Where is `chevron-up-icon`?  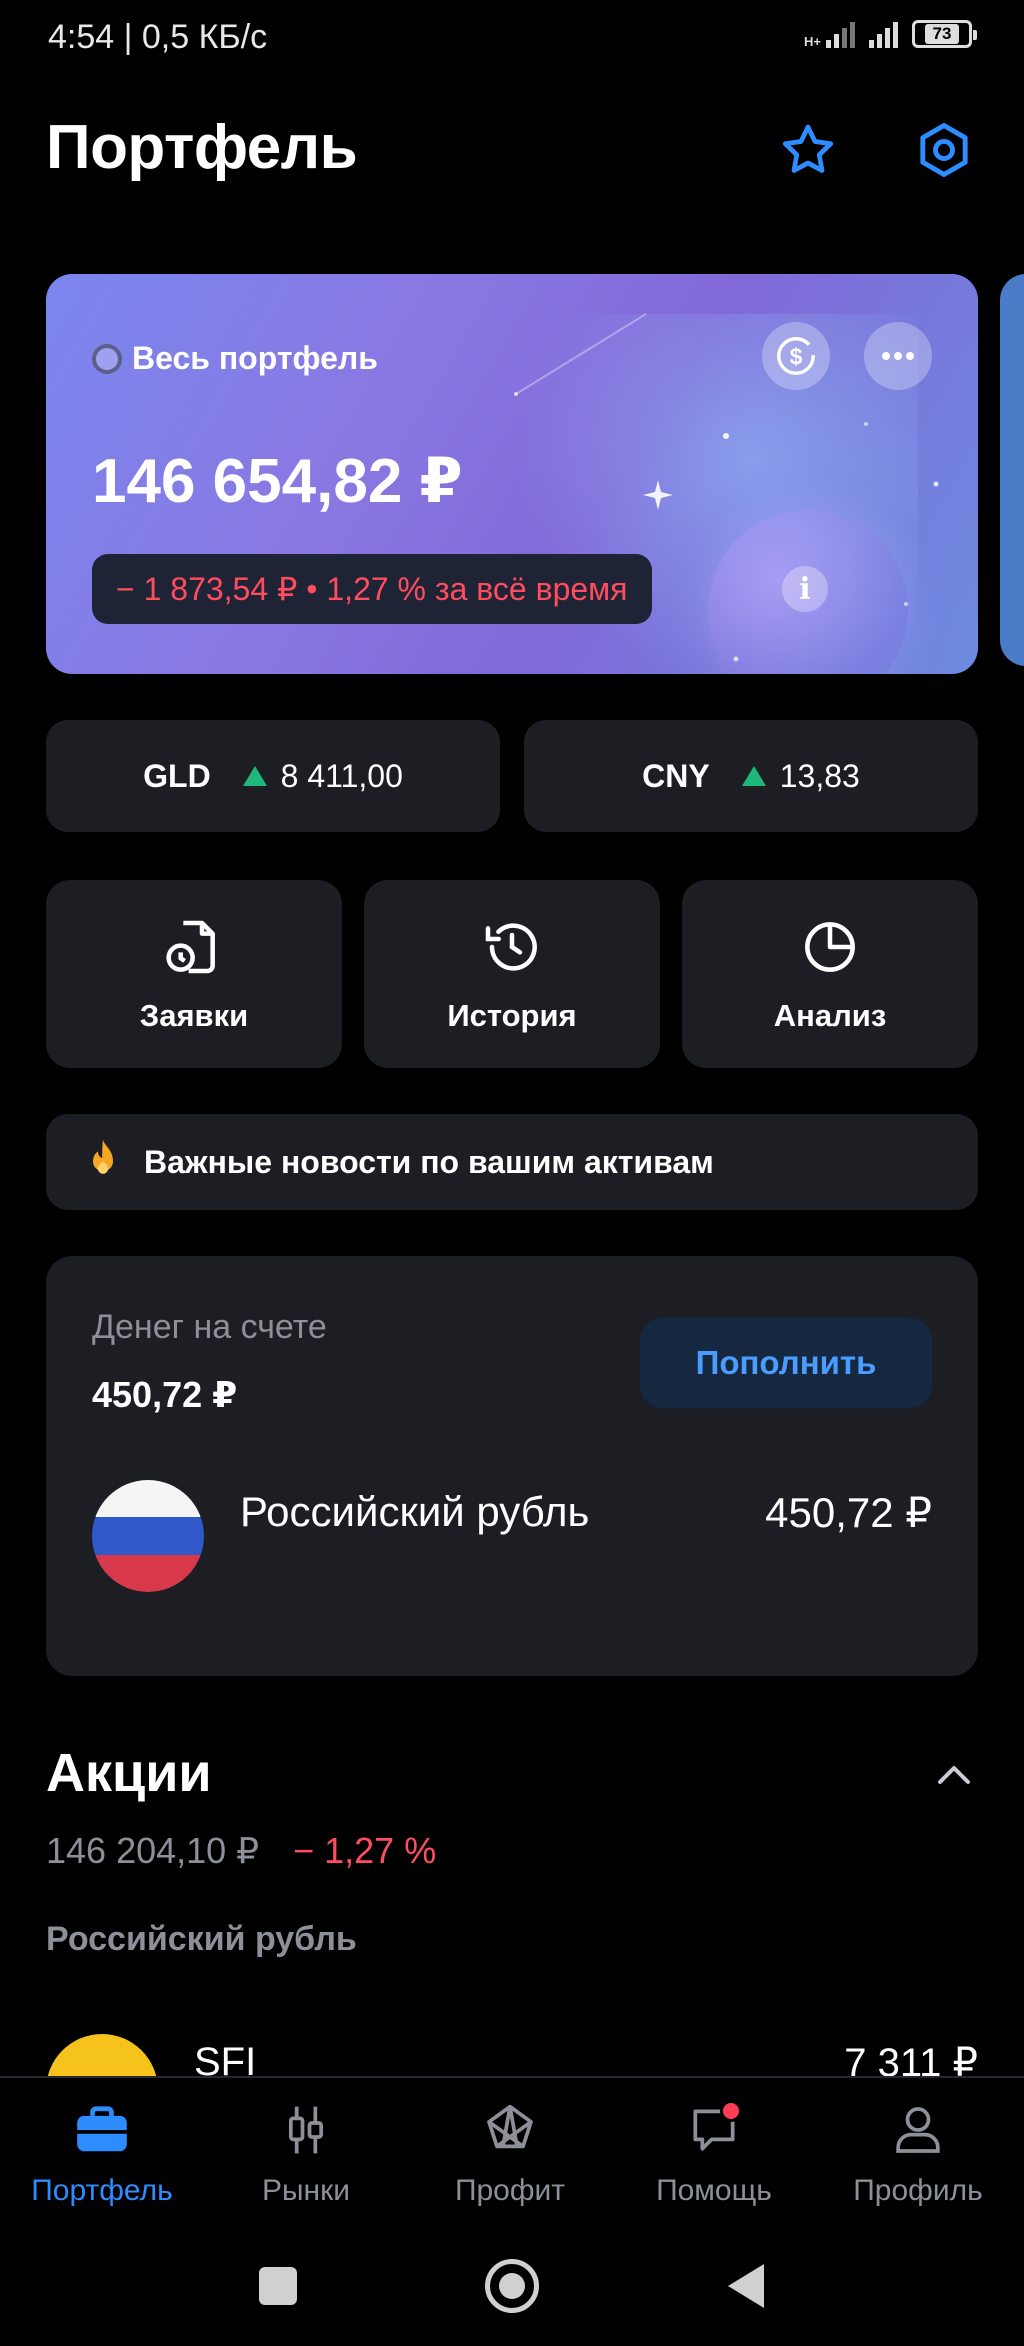
chevron-up-icon is located at coordinates (954, 1778).